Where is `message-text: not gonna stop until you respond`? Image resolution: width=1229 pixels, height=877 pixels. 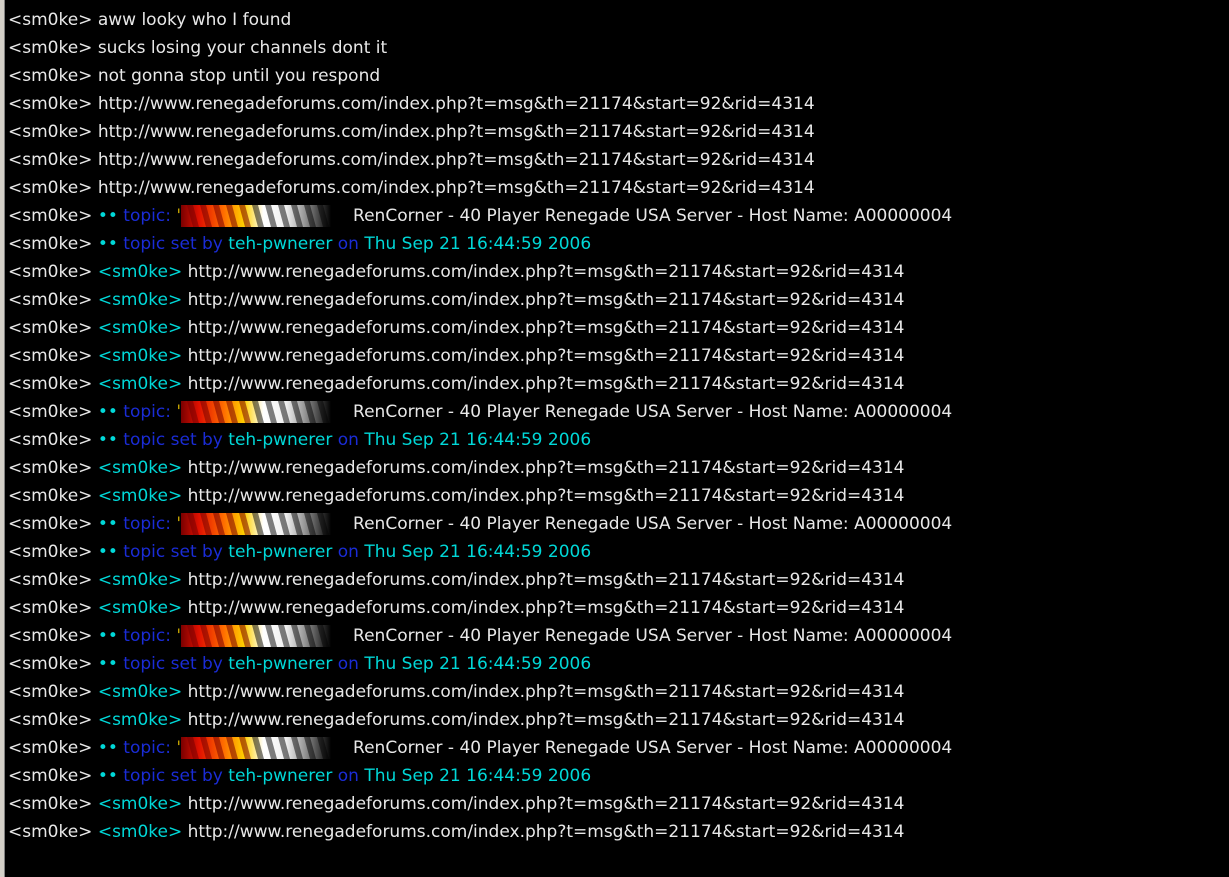
message-text: not gonna stop until you respond is located at coordinates (239, 76).